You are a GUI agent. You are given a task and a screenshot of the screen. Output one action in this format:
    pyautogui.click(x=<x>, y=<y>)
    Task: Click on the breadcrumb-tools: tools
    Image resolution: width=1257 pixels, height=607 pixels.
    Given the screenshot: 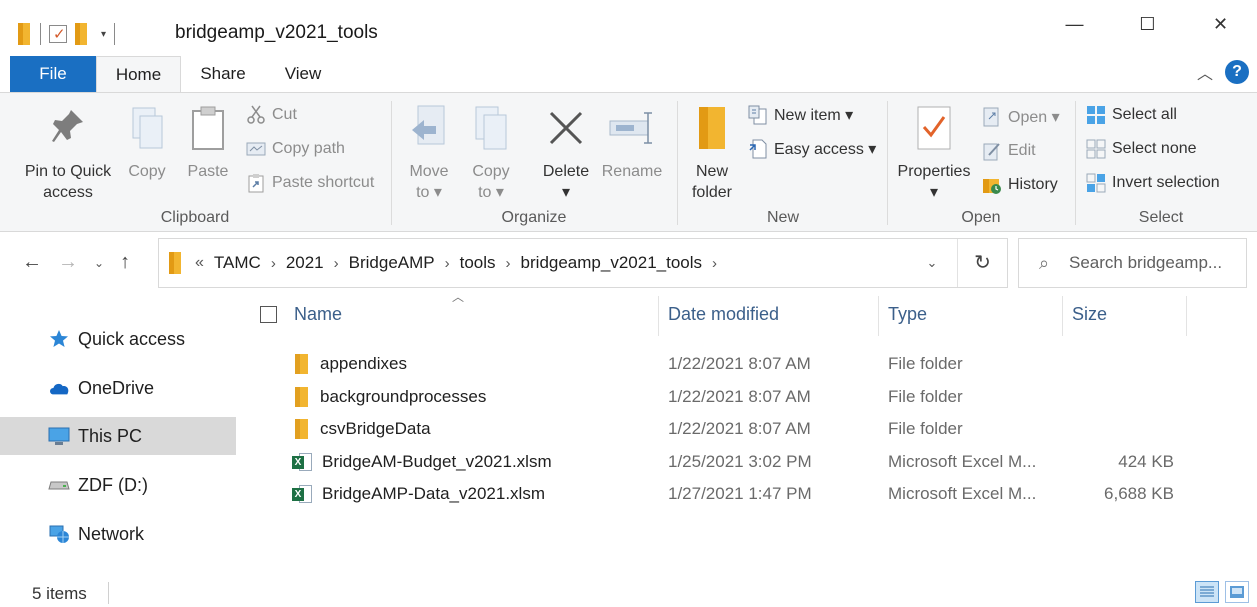 What is the action you would take?
    pyautogui.click(x=478, y=263)
    